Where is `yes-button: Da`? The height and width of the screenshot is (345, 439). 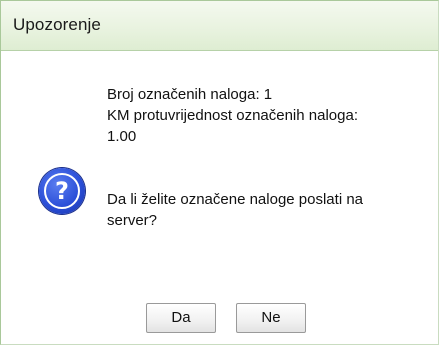 yes-button: Da is located at coordinates (181, 318).